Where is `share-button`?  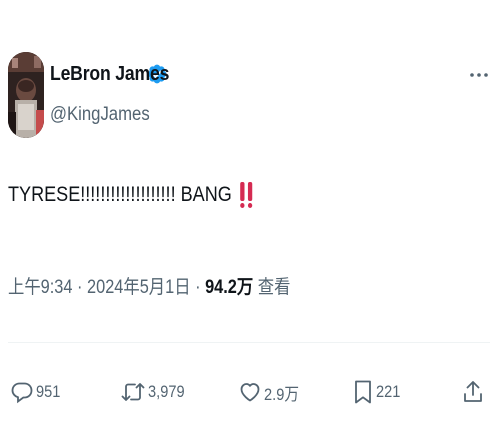
share-button is located at coordinates (473, 392).